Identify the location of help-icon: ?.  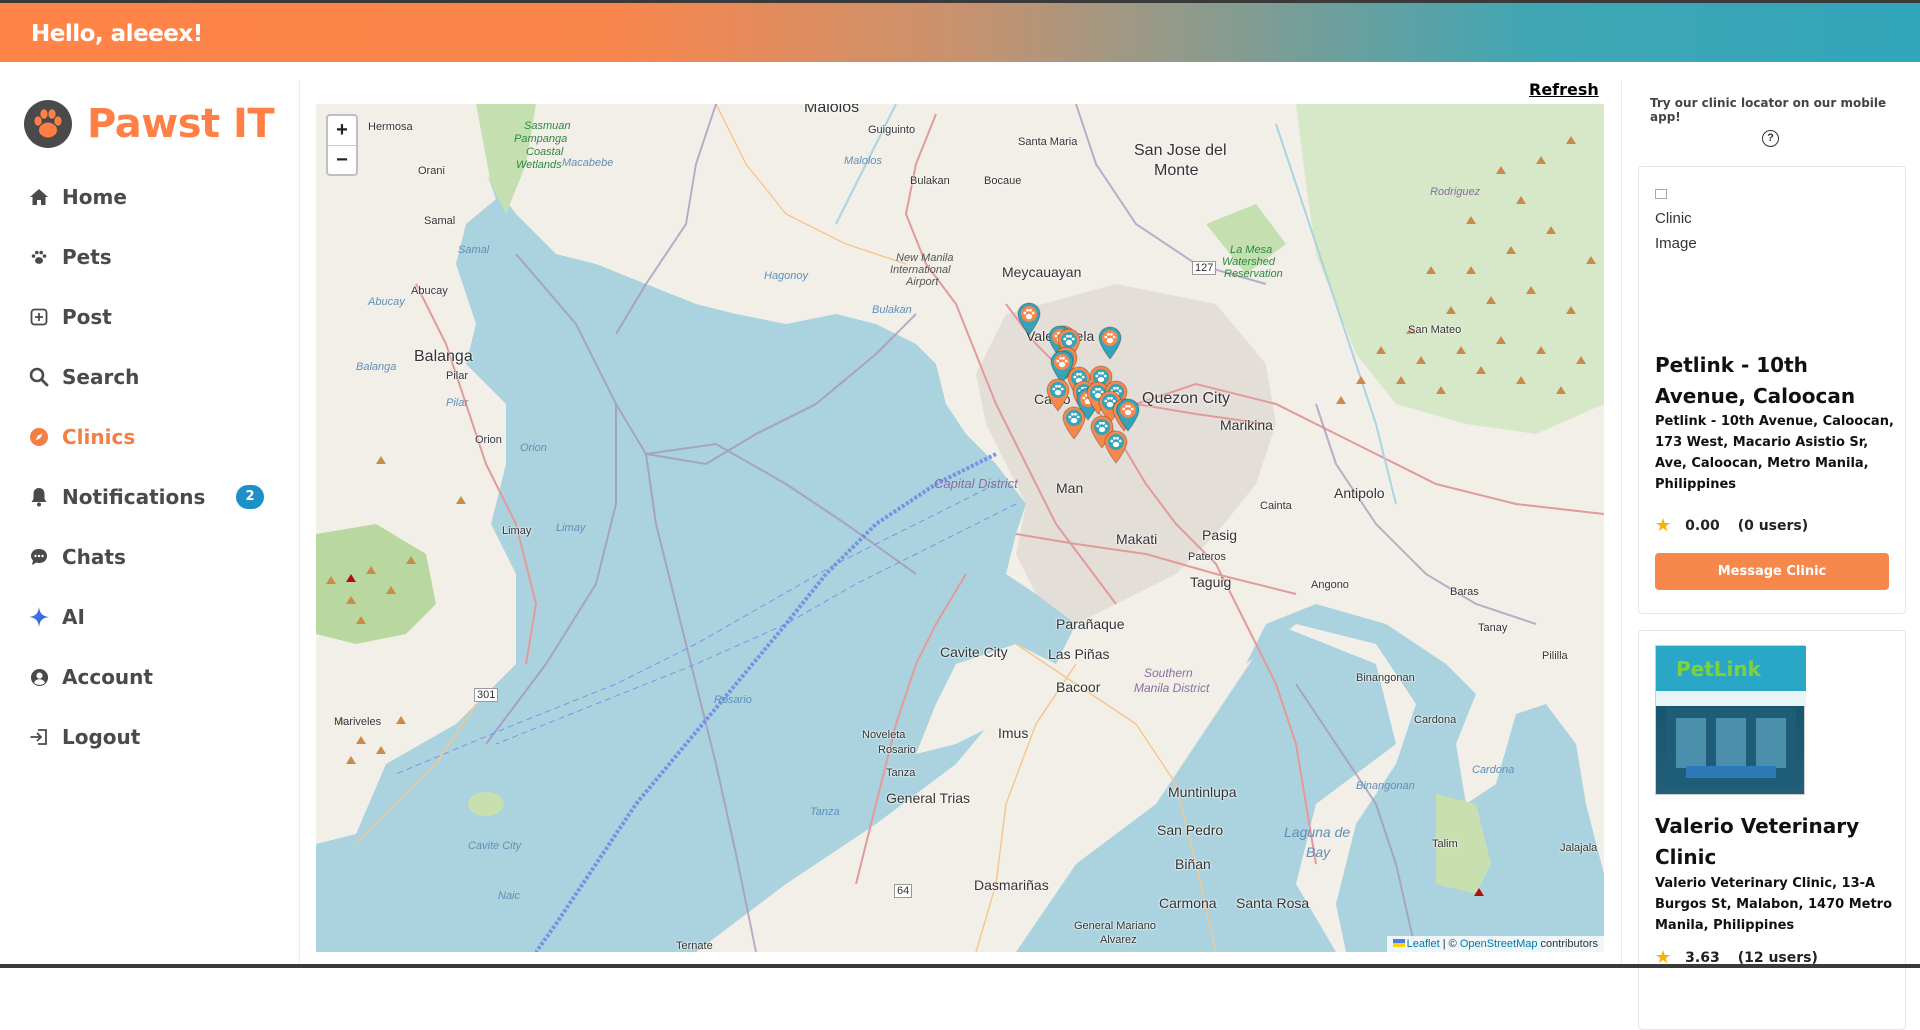
(1770, 138).